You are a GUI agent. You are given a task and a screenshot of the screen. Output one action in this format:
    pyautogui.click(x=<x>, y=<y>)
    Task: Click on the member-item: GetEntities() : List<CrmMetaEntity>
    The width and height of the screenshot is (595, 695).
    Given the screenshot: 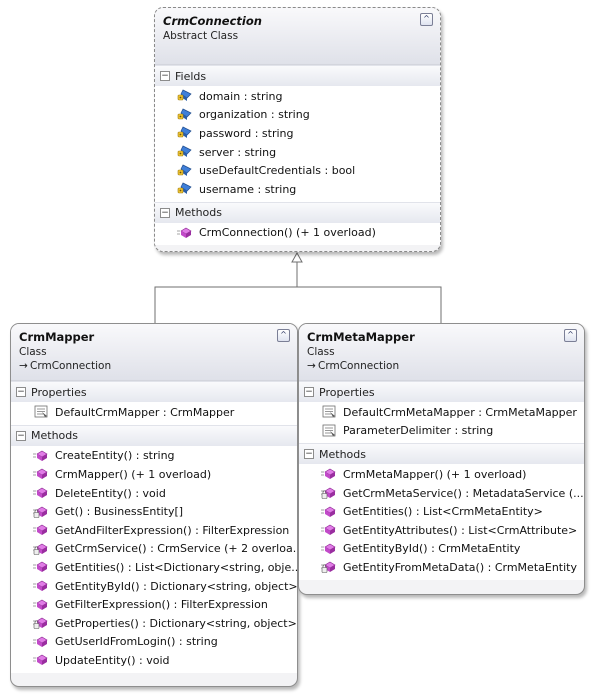 What is the action you would take?
    pyautogui.click(x=441, y=511)
    